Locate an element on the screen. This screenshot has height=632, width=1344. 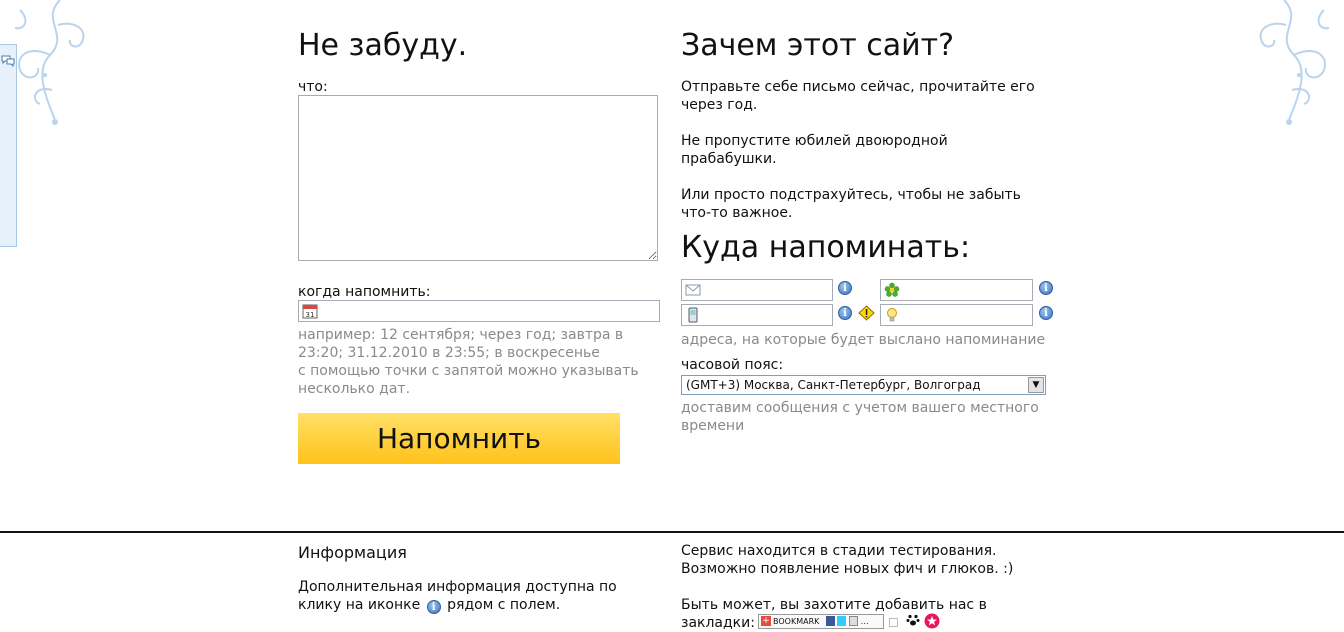
phone-field is located at coordinates (757, 315).